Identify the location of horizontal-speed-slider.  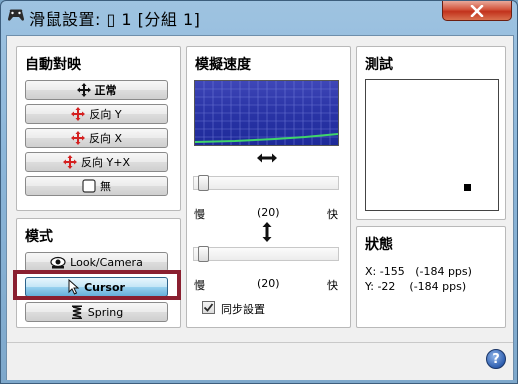
(266, 183).